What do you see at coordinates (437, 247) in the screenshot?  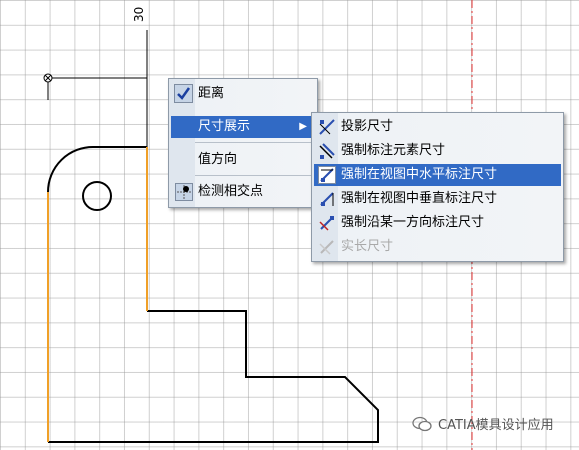 I see `submenu-item-true-length-dimension: 实长尺寸` at bounding box center [437, 247].